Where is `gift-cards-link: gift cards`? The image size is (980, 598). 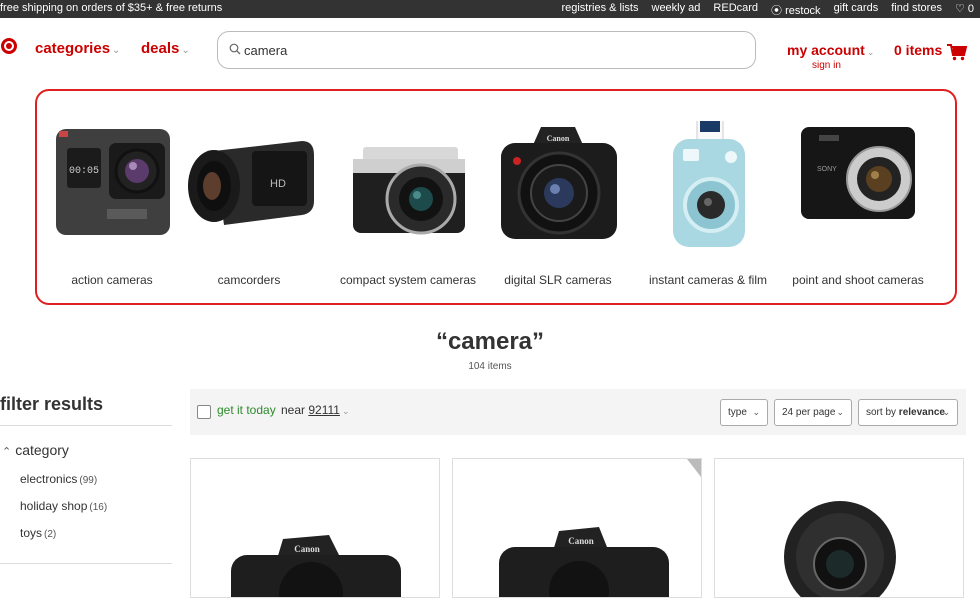 gift-cards-link: gift cards is located at coordinates (856, 10).